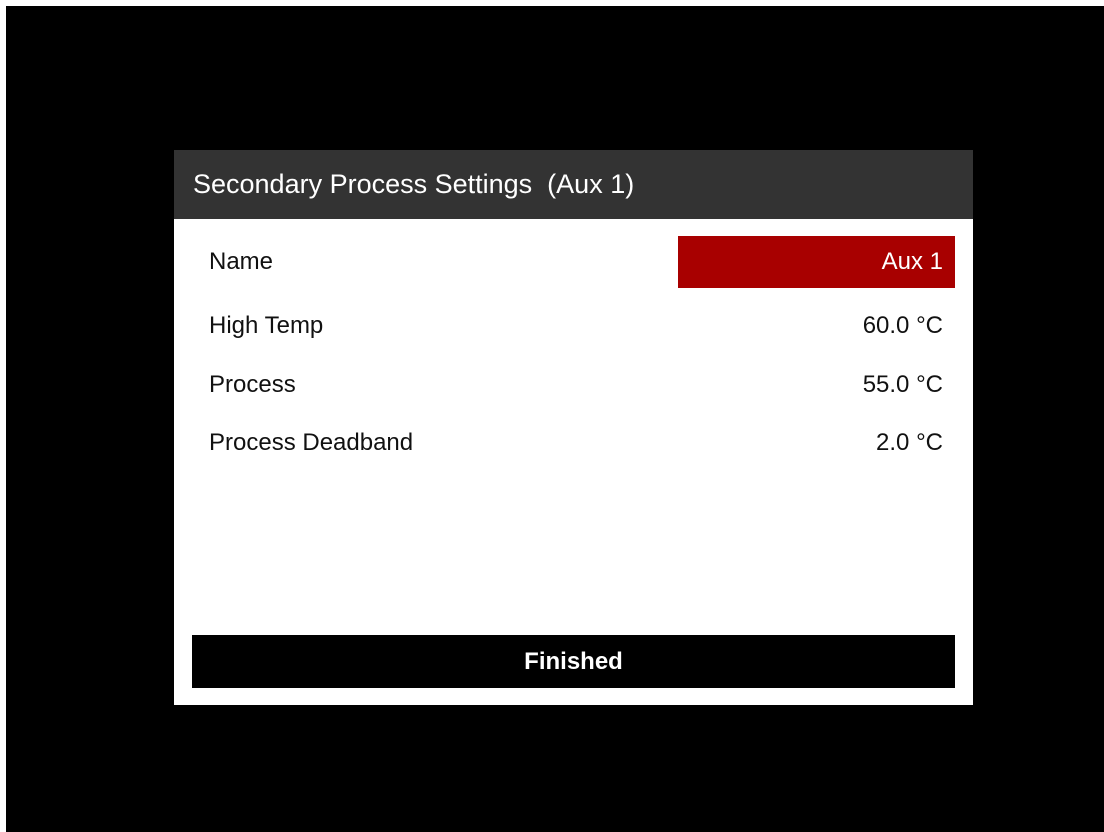 This screenshot has width=1104, height=832. Describe the element at coordinates (573, 184) in the screenshot. I see `dialog-title: Secondary Process Settings (Aux 1)` at that location.